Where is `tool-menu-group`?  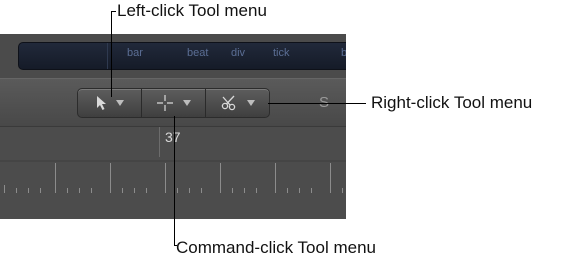
tool-menu-group is located at coordinates (173, 103).